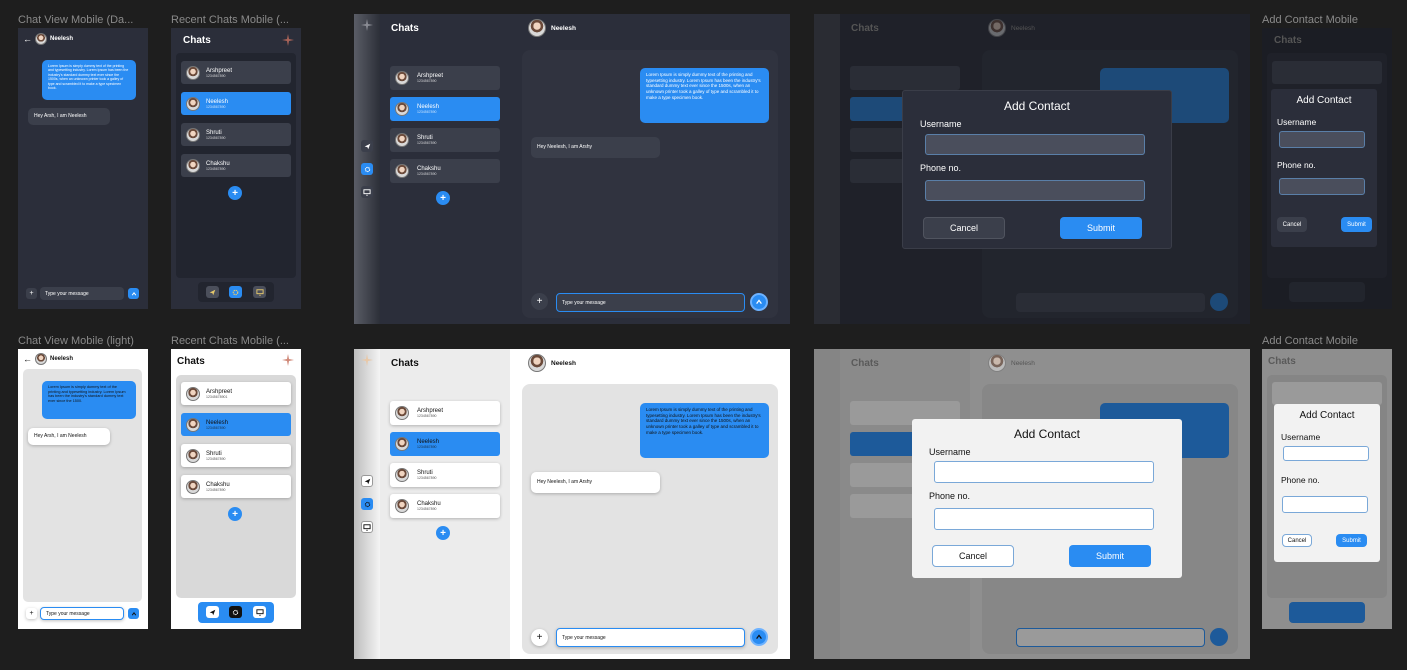  What do you see at coordinates (236, 393) in the screenshot?
I see `contact-card-arshpreet: Arshpreet 12345678901` at bounding box center [236, 393].